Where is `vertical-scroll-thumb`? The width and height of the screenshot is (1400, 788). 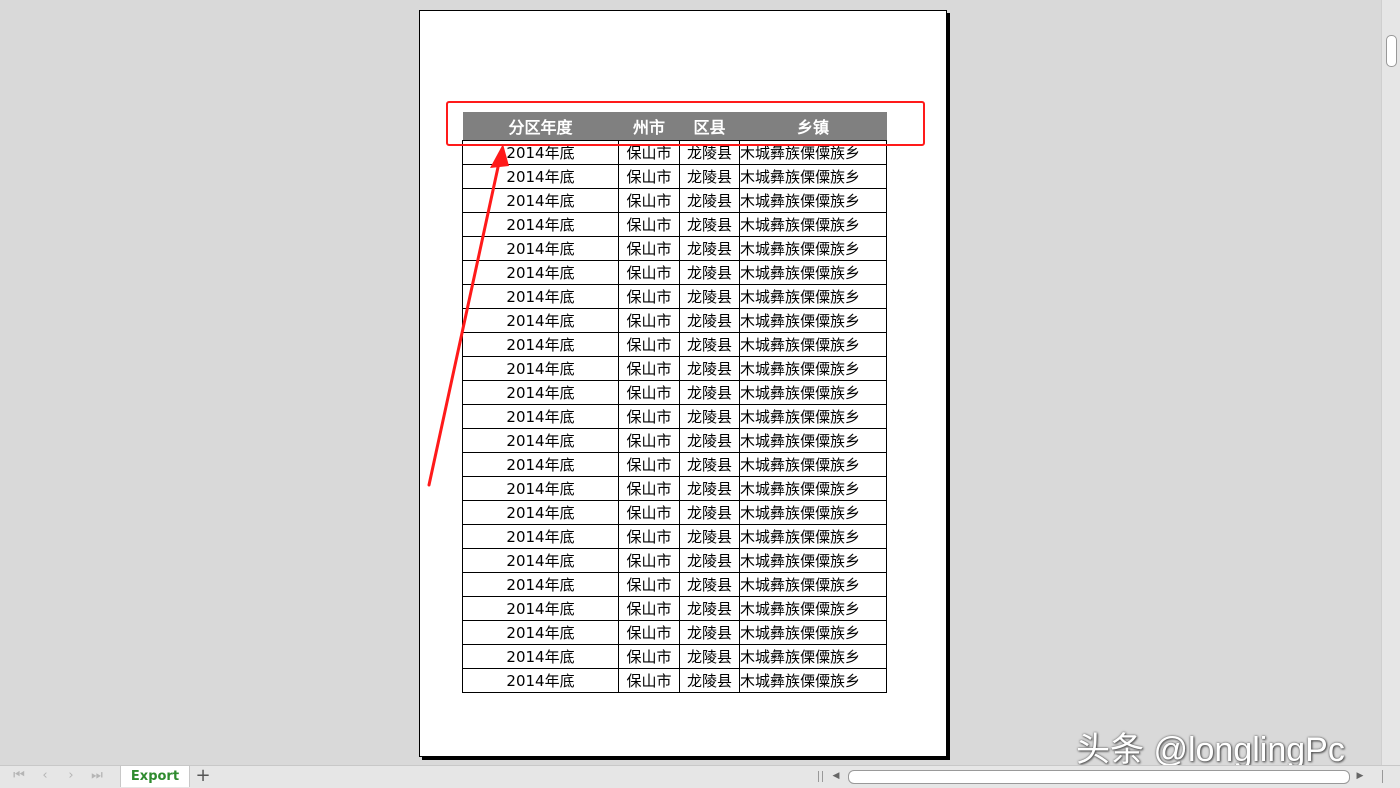 vertical-scroll-thumb is located at coordinates (1391, 51).